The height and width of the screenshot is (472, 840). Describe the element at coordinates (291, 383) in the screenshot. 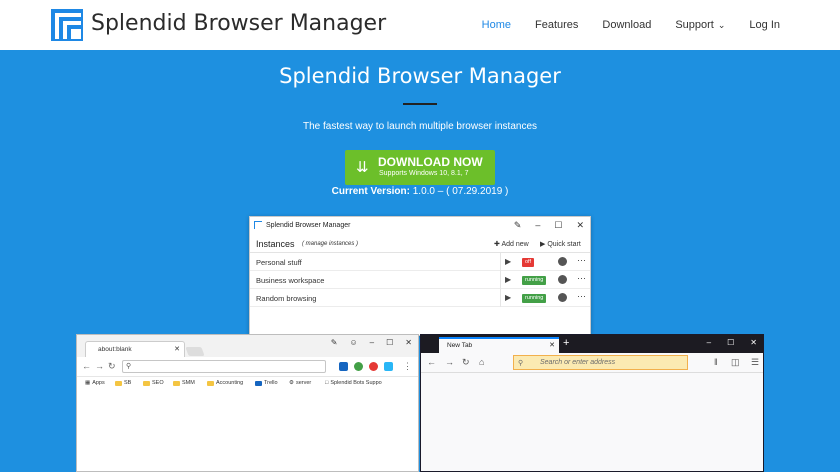

I see `server-icon: ⚙` at that location.